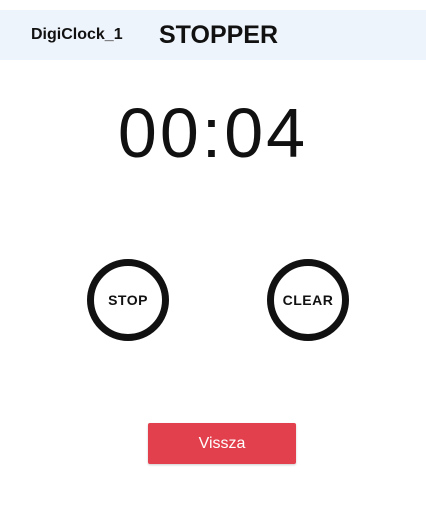 The width and height of the screenshot is (426, 517). Describe the element at coordinates (219, 35) in the screenshot. I see `page-title: STOPPER` at that location.